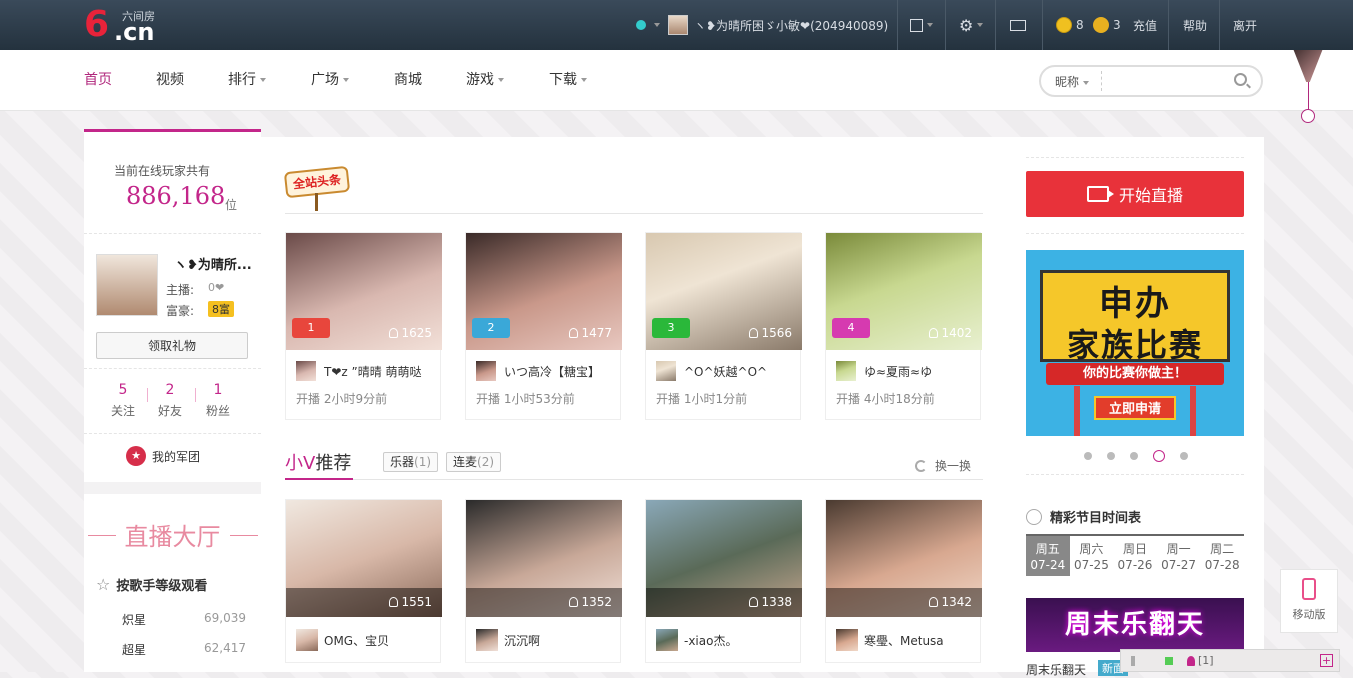 The height and width of the screenshot is (678, 1353). I want to click on streamer-name: -xiao杰。, so click(710, 640).